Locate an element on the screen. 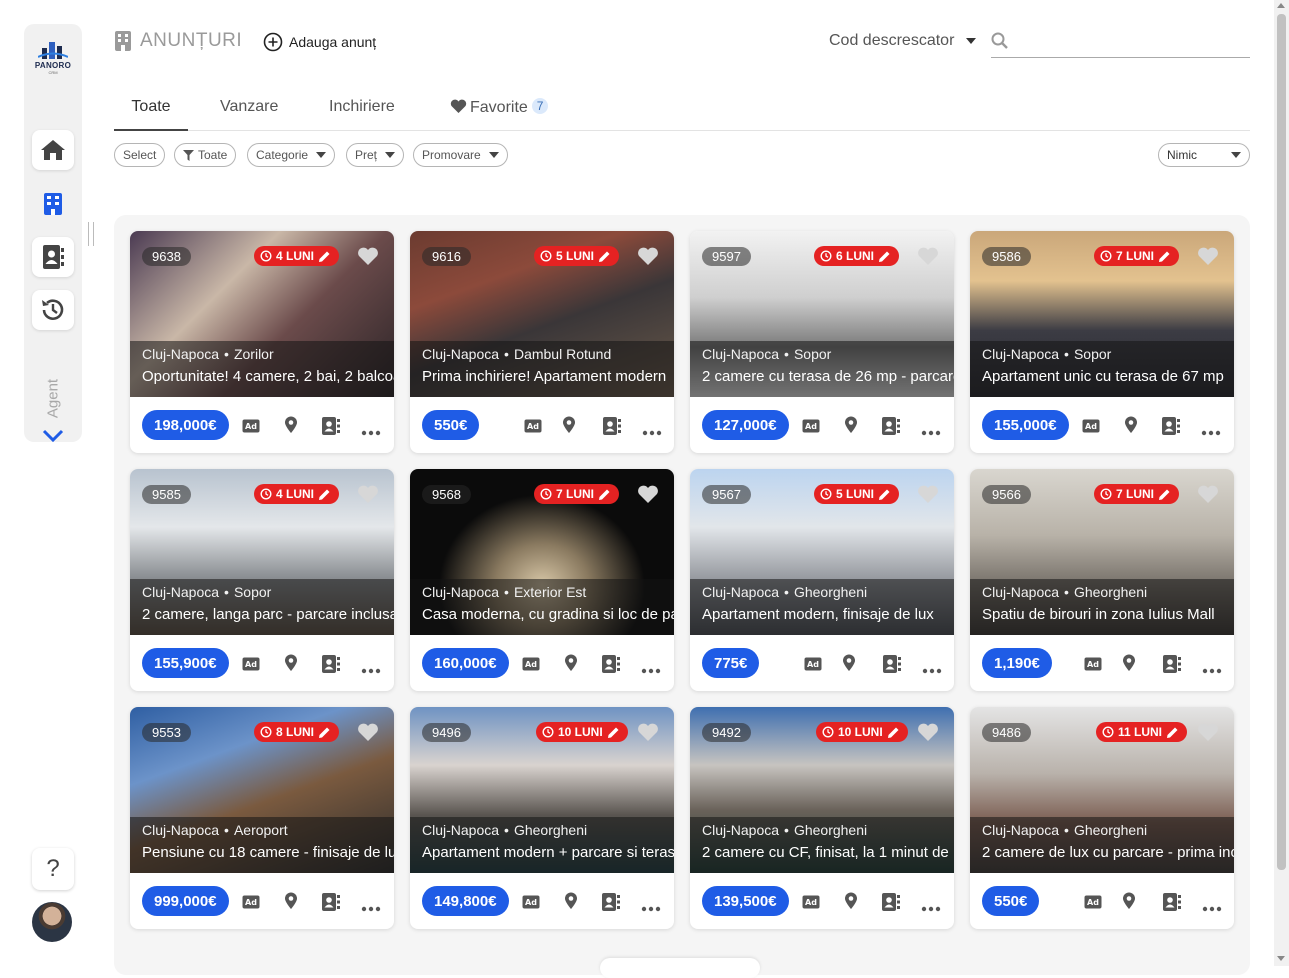 Image resolution: width=1289 pixels, height=978 pixels. sort-select: Nimic is located at coordinates (1204, 155).